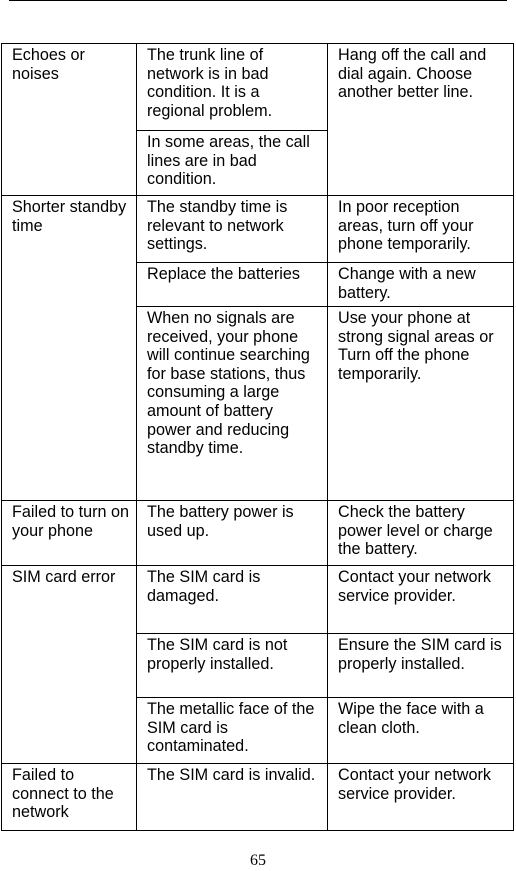 The width and height of the screenshot is (516, 871). I want to click on problem-cell: Echoes or noises, so click(69, 119).